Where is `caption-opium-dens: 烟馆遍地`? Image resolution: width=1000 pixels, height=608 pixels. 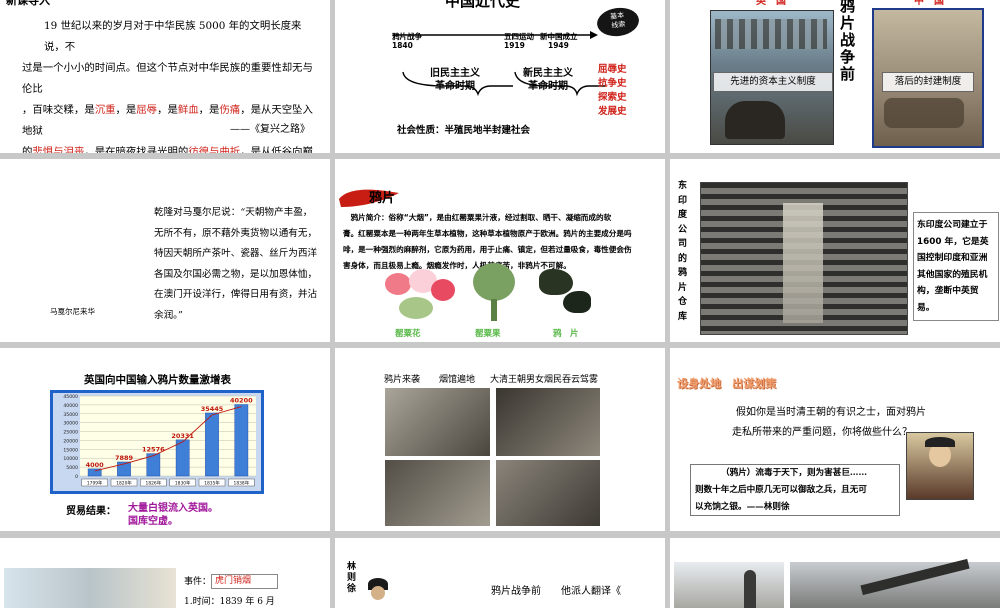
caption-opium-dens: 烟馆遍地 is located at coordinates (457, 380).